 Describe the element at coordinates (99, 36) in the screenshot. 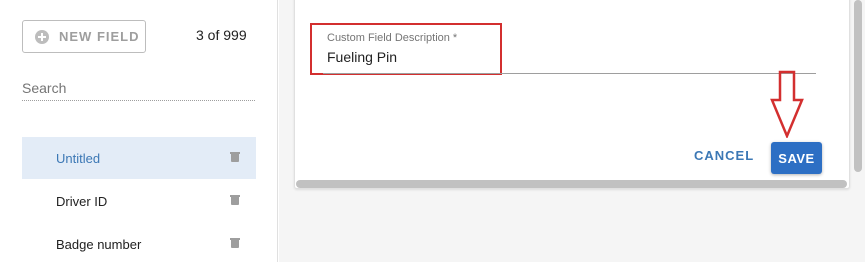

I see `new-field-label: NEW FIELD` at that location.